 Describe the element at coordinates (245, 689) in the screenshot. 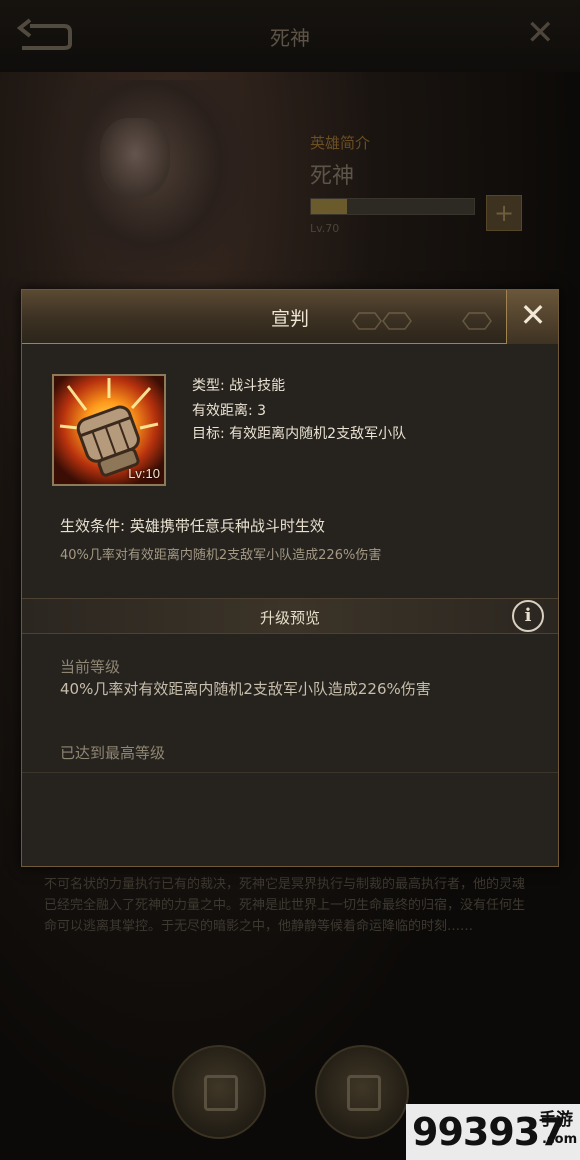

I see `current-level-description: 40%几率对有效距离内随机2支敌军小队造成226%伤害` at that location.